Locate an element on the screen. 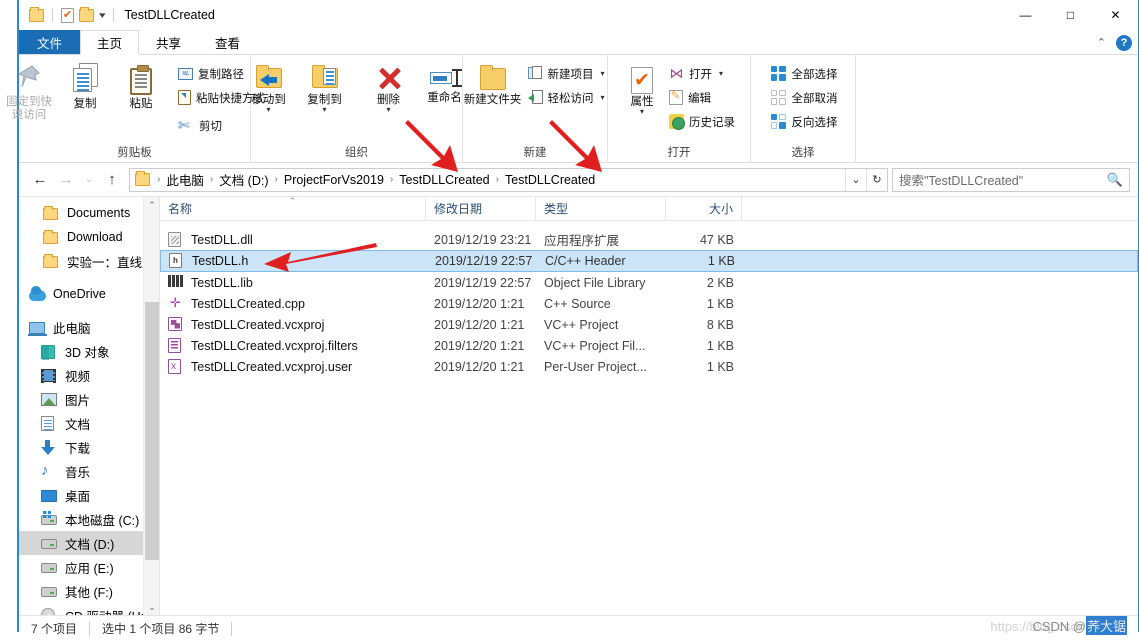 The height and width of the screenshot is (641, 1139). column-header-size: 大小 is located at coordinates (704, 208).